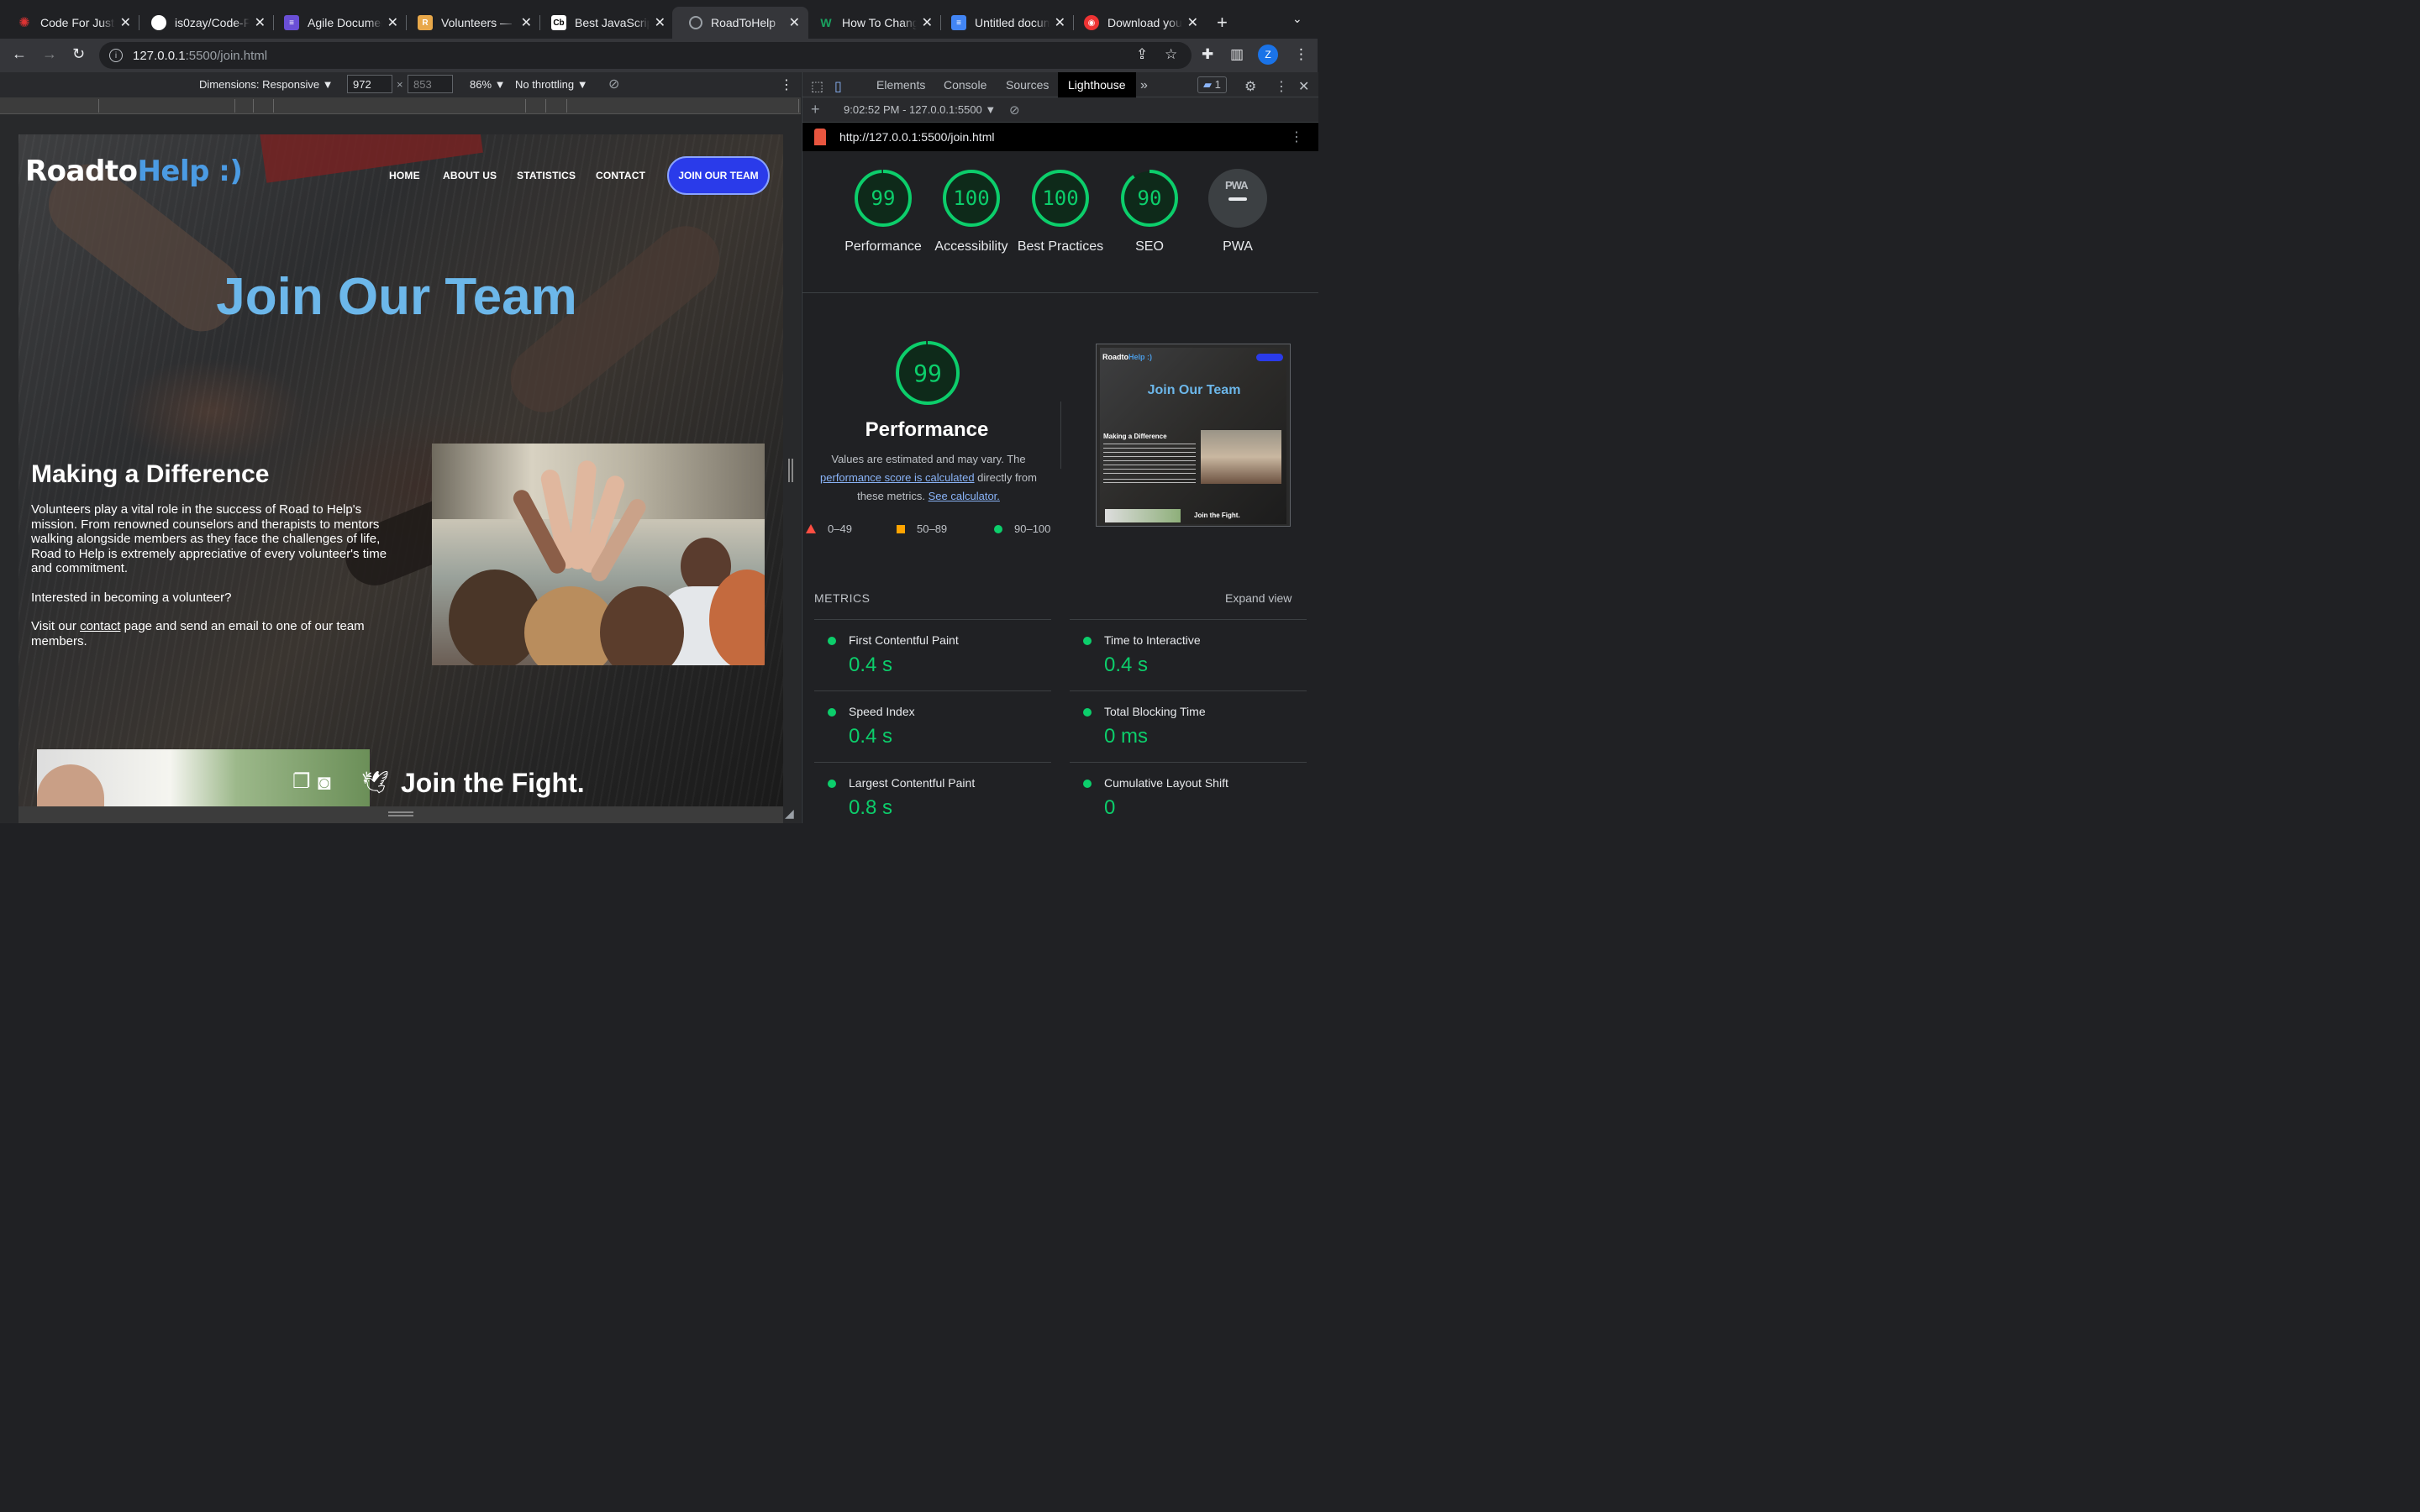 The width and height of the screenshot is (2420, 1512). Describe the element at coordinates (879, 22) in the screenshot. I see `tab-title: How To Change` at that location.